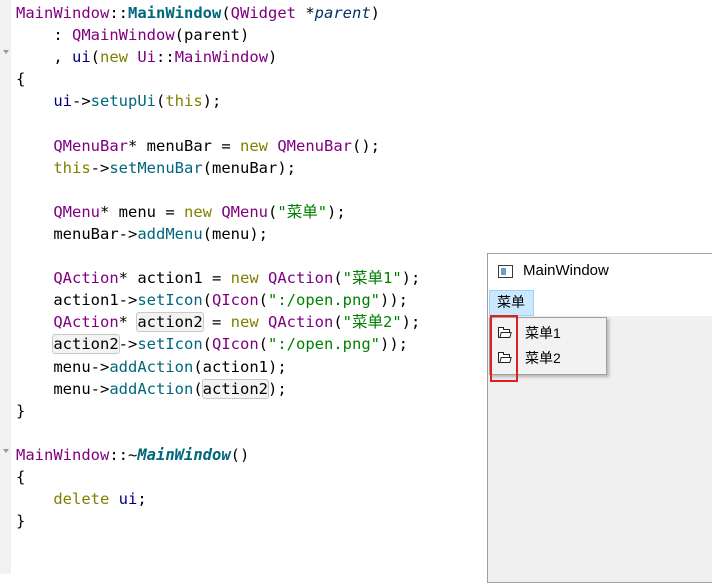 This screenshot has width=712, height=583. What do you see at coordinates (372, 322) in the screenshot?
I see `code-token: "菜单2"` at bounding box center [372, 322].